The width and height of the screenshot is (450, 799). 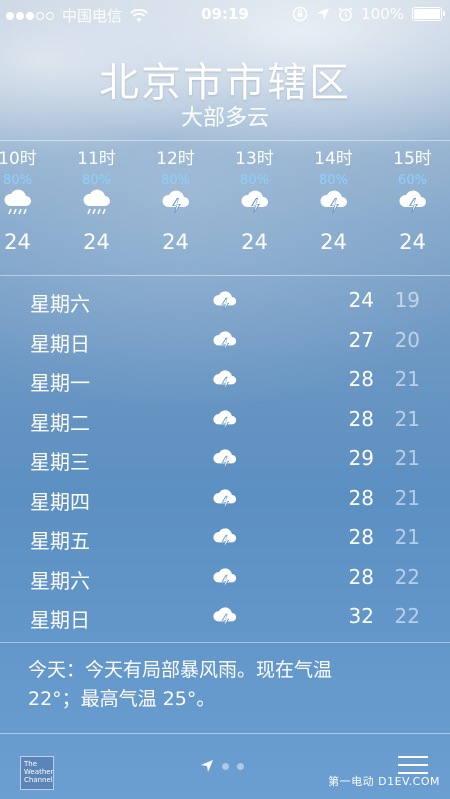 I want to click on hourly-item: 10时 80% 24, so click(x=28, y=200).